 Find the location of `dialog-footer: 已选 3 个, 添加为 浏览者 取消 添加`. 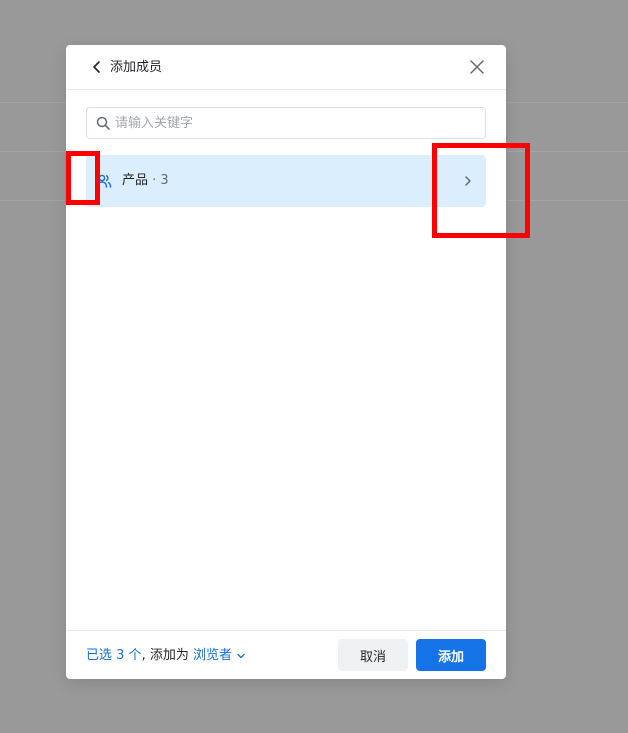

dialog-footer: 已选 3 个, 添加为 浏览者 取消 添加 is located at coordinates (286, 654).